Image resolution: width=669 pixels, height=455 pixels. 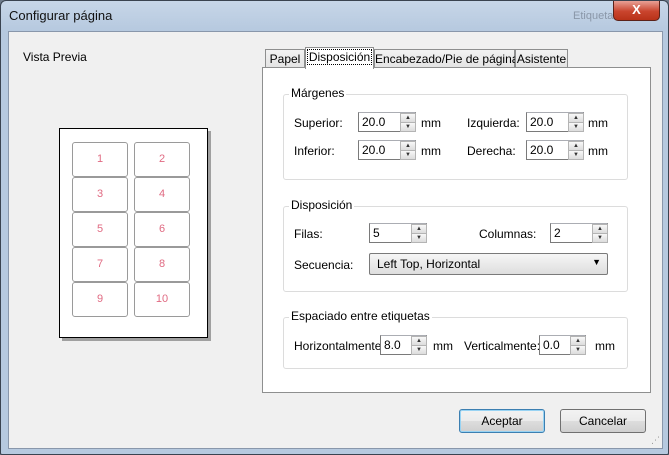 What do you see at coordinates (555, 122) in the screenshot?
I see `izquierda-spinbox: 20.0 ▲ ▼` at bounding box center [555, 122].